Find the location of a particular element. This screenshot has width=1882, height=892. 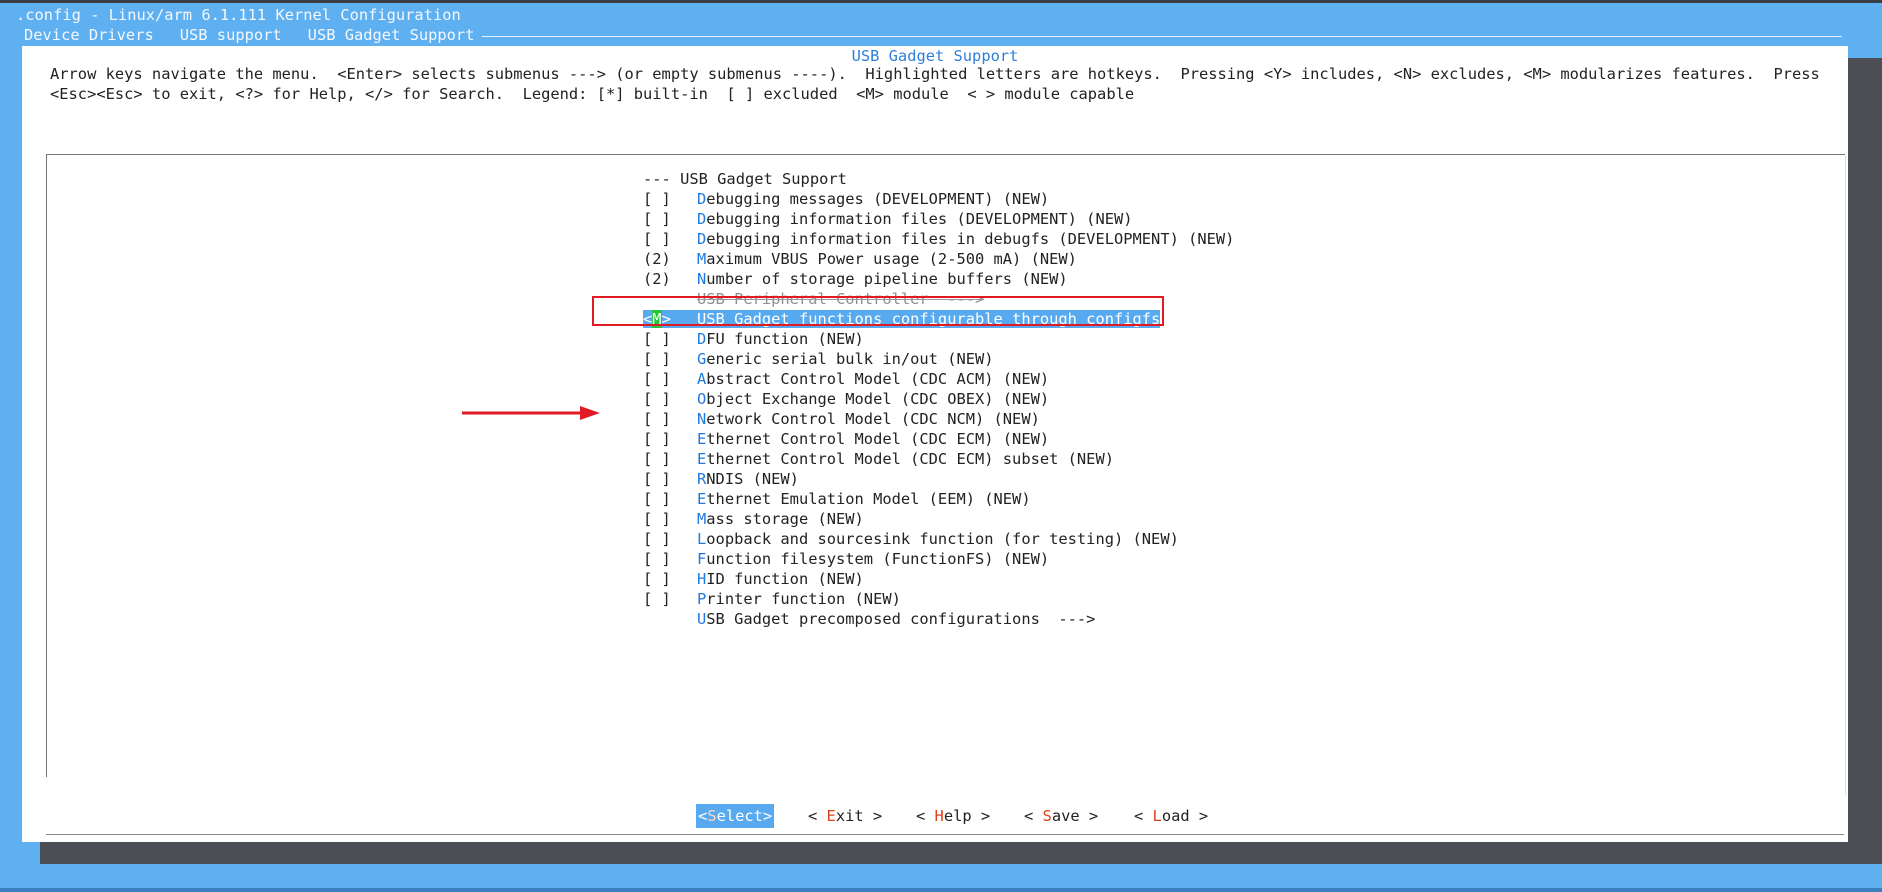

button-hotkey: S is located at coordinates (712, 816).